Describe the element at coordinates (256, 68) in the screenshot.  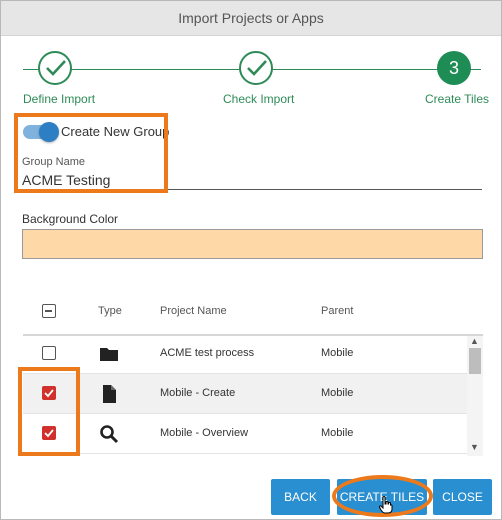
I see `step-2-check-icon` at that location.